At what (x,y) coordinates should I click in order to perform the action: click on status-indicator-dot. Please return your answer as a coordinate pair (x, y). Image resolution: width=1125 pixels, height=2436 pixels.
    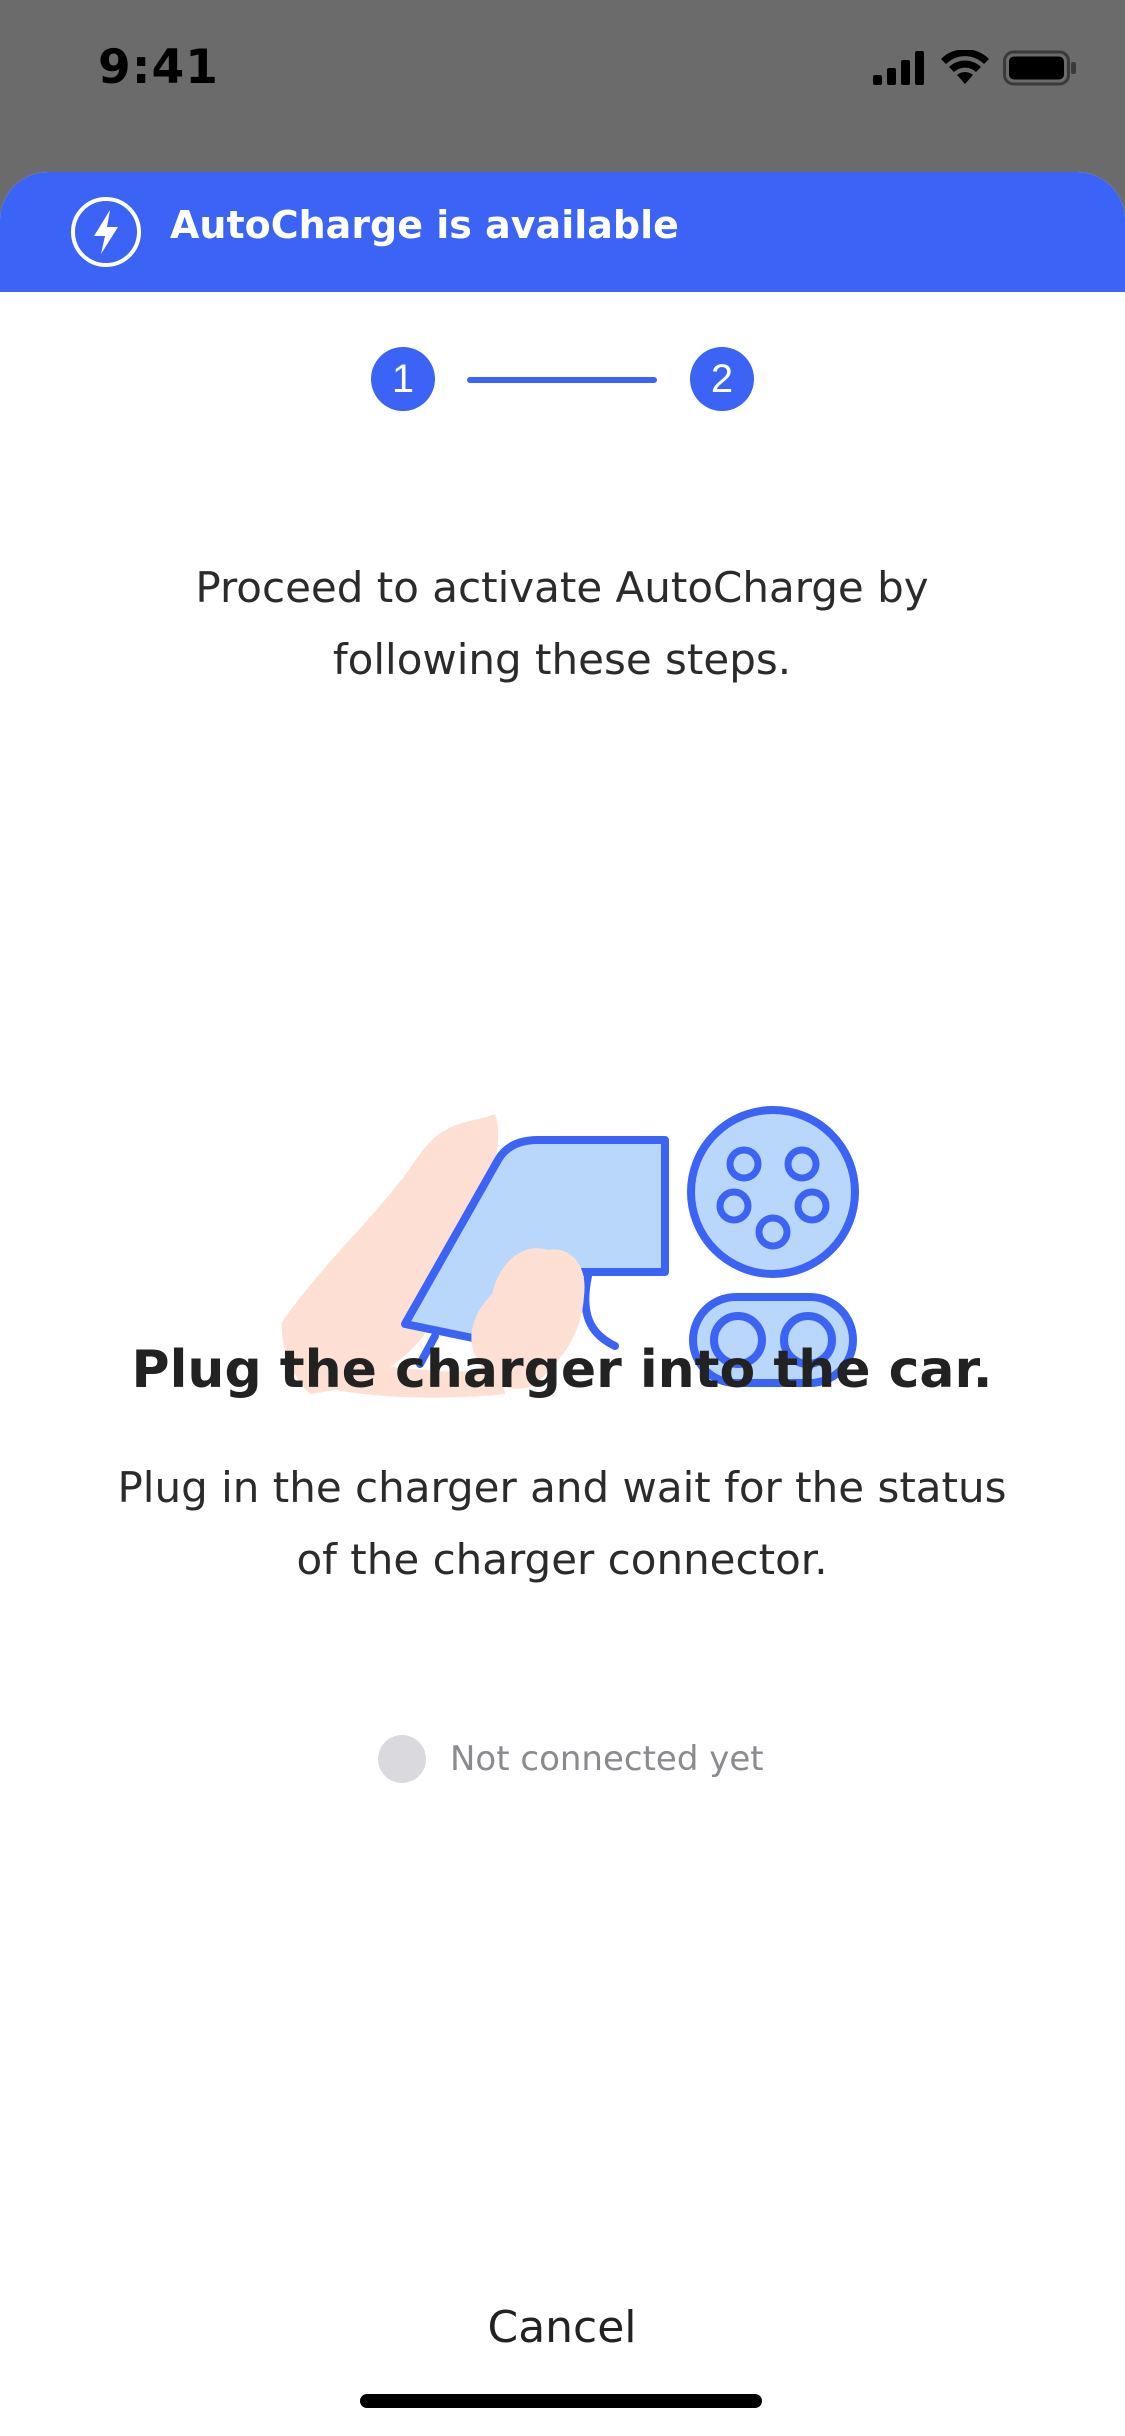
    Looking at the image, I should click on (402, 1759).